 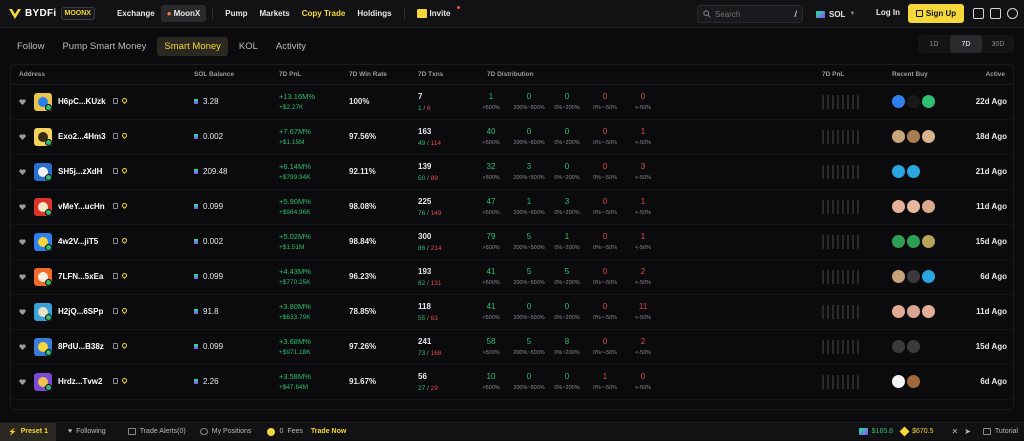 I want to click on wallet-address: H2jQ...6SPp, so click(x=80, y=311).